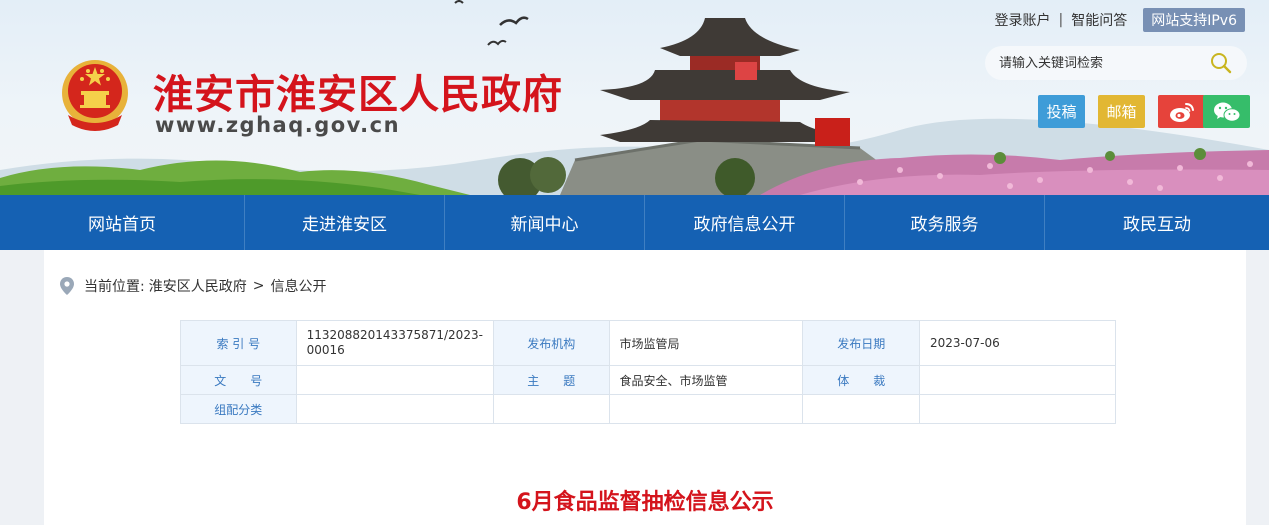  Describe the element at coordinates (1017, 343) in the screenshot. I see `publish-date-value: 2023-07-06` at that location.